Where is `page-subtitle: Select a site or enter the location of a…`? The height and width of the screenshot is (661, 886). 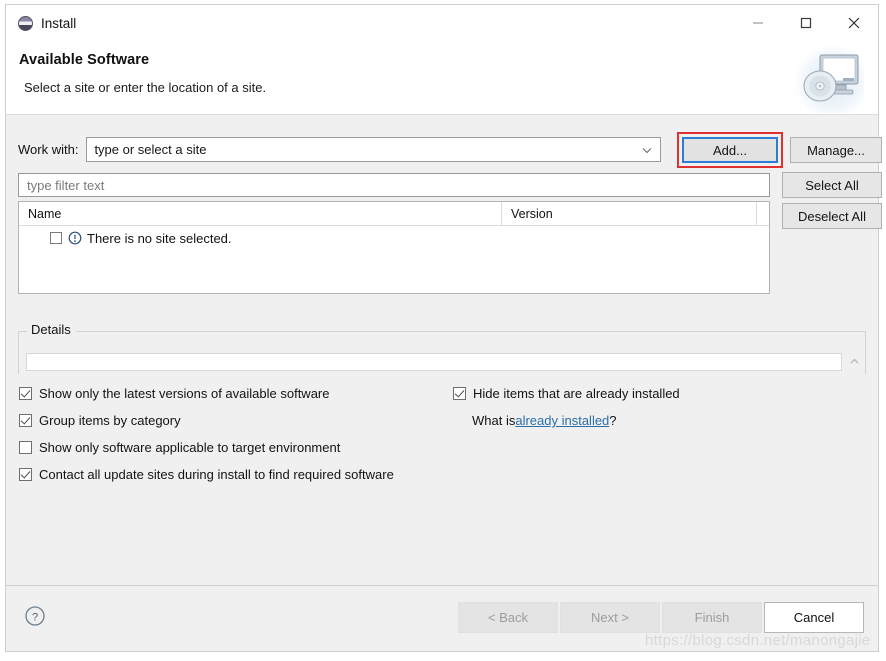
page-subtitle: Select a site or enter the location of a… is located at coordinates (145, 87).